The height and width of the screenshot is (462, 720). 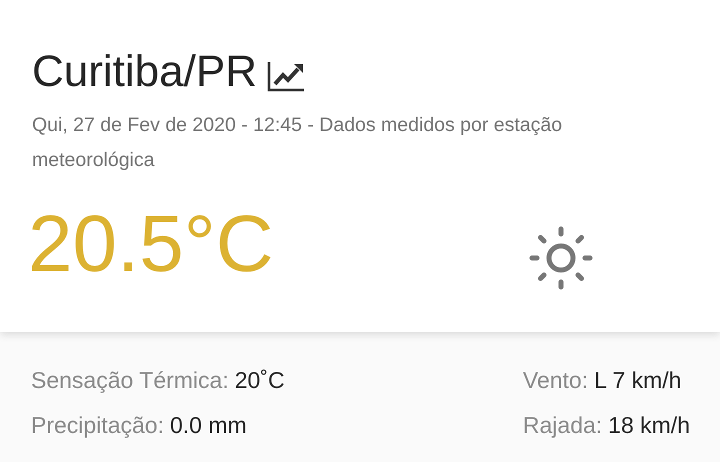 What do you see at coordinates (151, 244) in the screenshot?
I see `temperature: 20.5°C` at bounding box center [151, 244].